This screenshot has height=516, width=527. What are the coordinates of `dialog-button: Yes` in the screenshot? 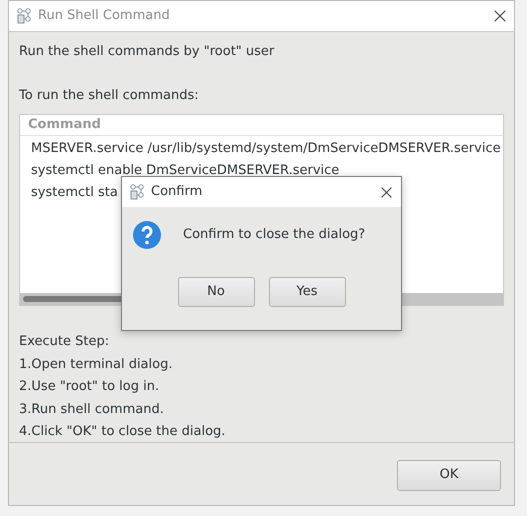 It's located at (307, 292).